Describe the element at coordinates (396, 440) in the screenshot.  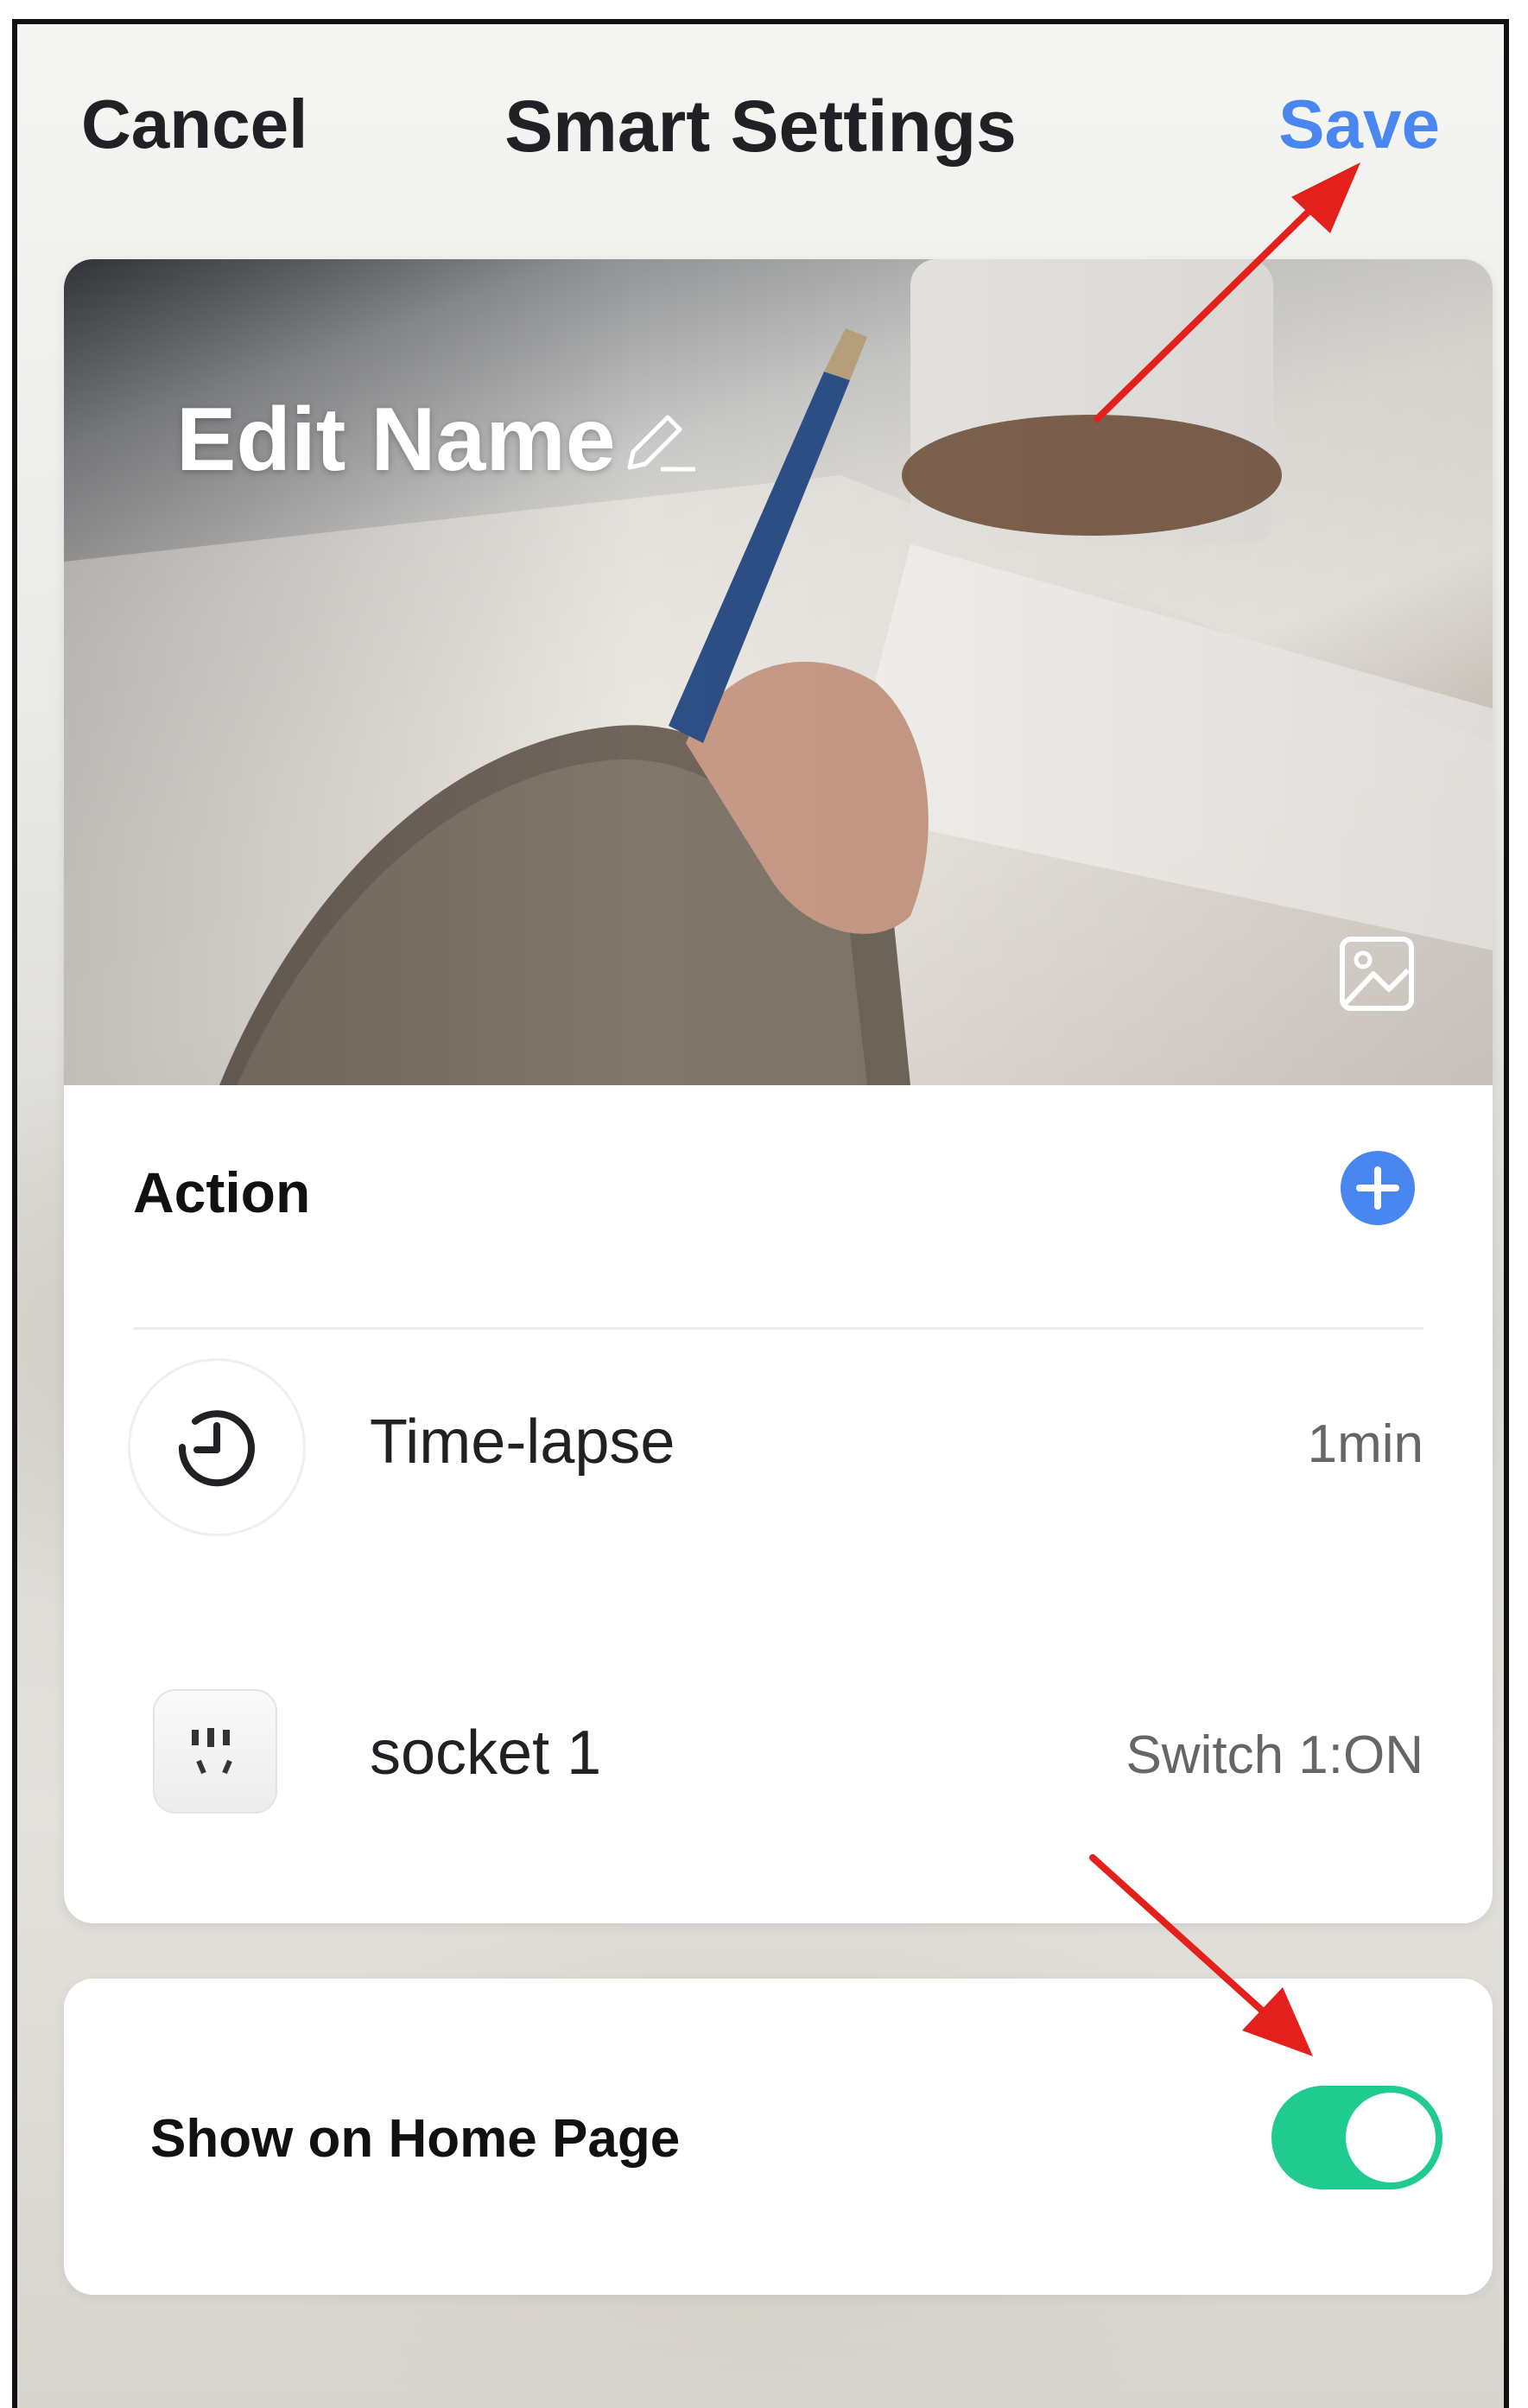
I see `scene-name-label: Edit Name` at that location.